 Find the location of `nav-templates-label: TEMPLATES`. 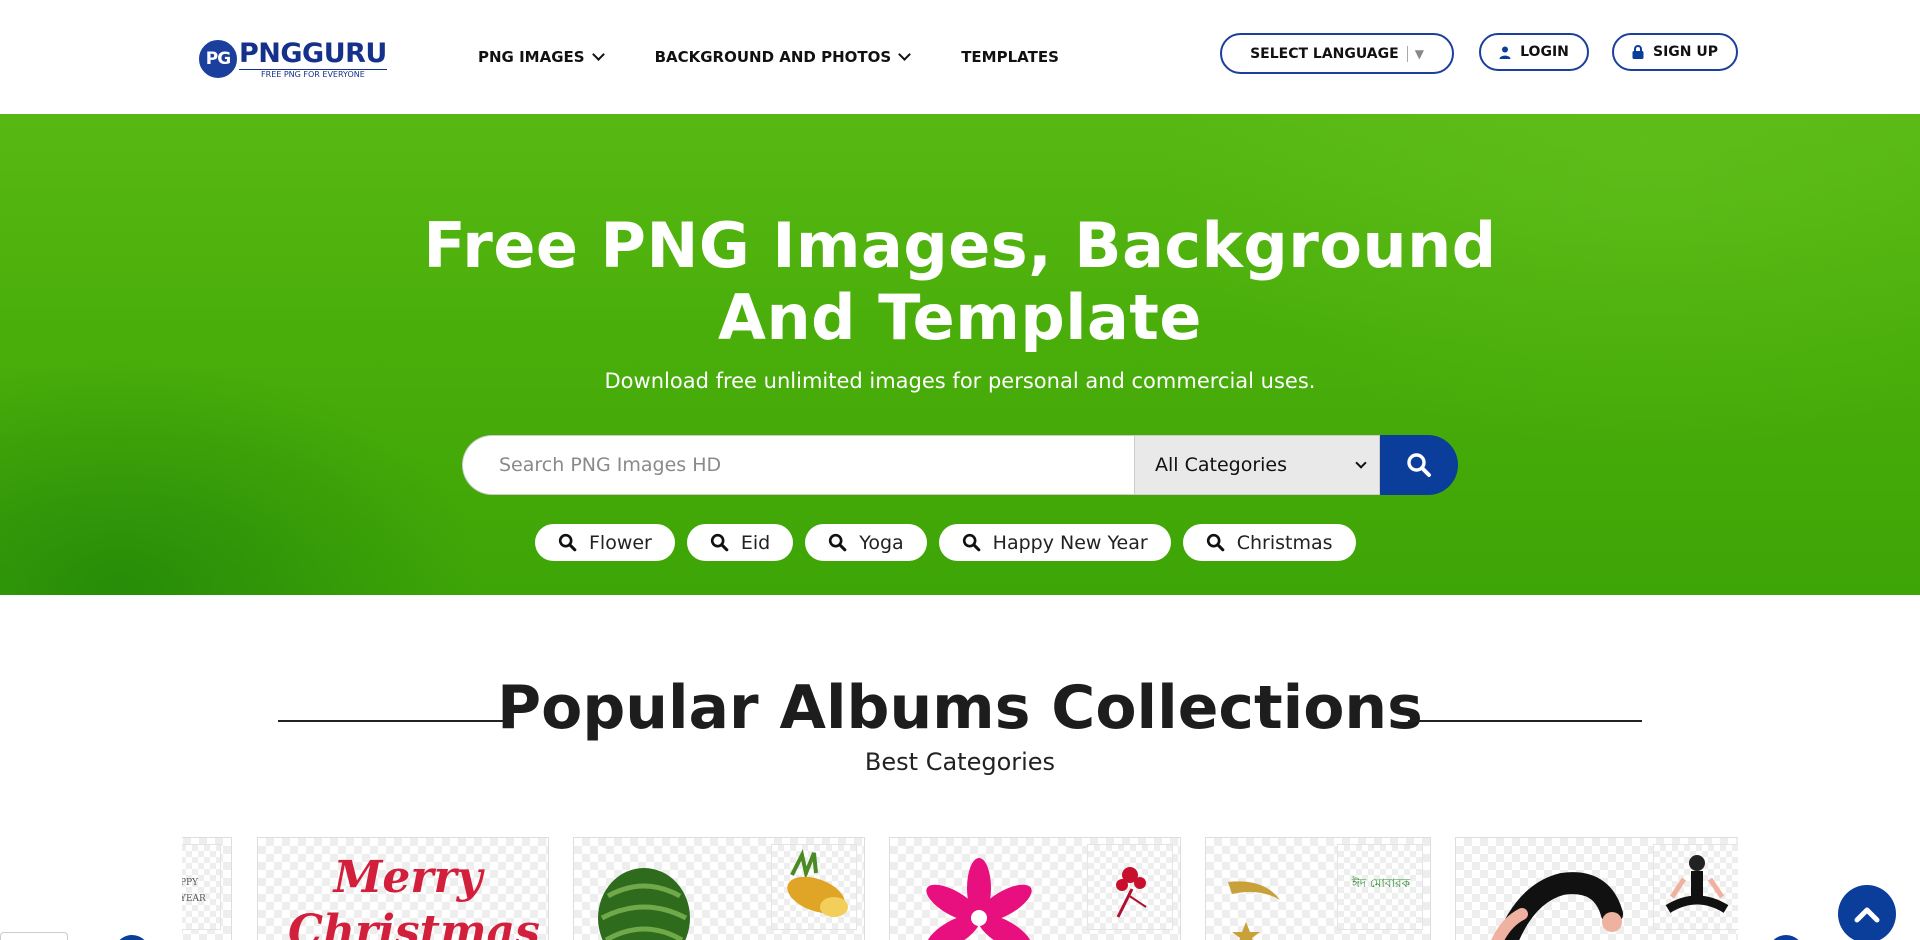

nav-templates-label: TEMPLATES is located at coordinates (1010, 57).